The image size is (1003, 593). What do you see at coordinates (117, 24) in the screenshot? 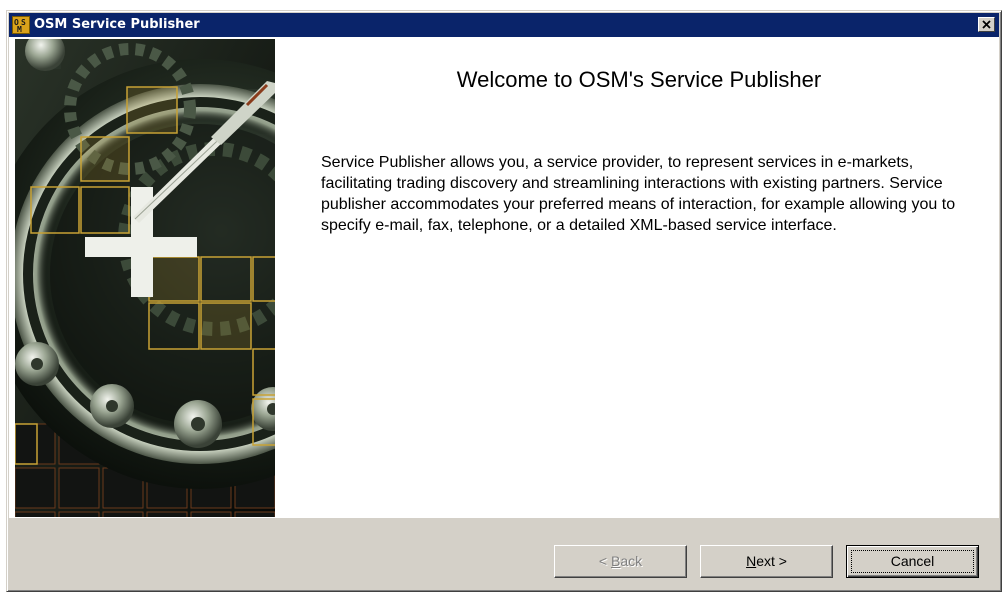
I see `window-title: OSM Service Publisher` at bounding box center [117, 24].